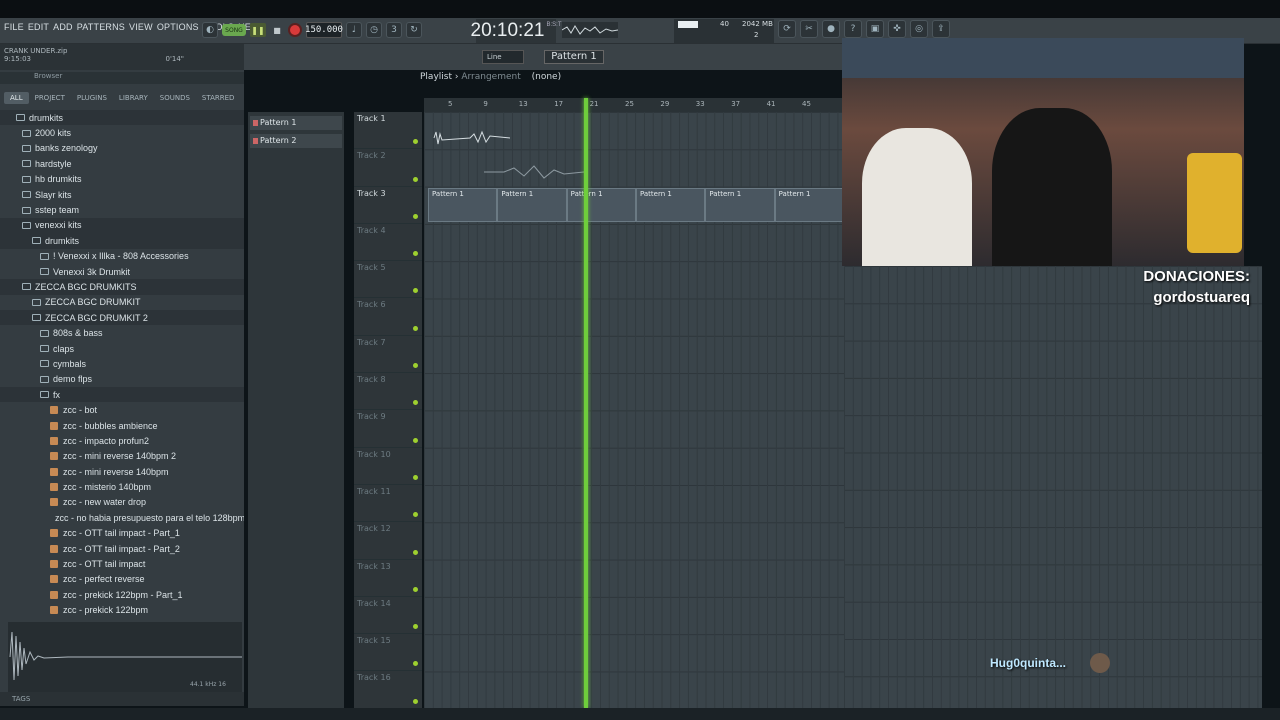 The width and height of the screenshot is (1280, 720). What do you see at coordinates (919, 29) in the screenshot?
I see `chat-icon: ◎` at bounding box center [919, 29].